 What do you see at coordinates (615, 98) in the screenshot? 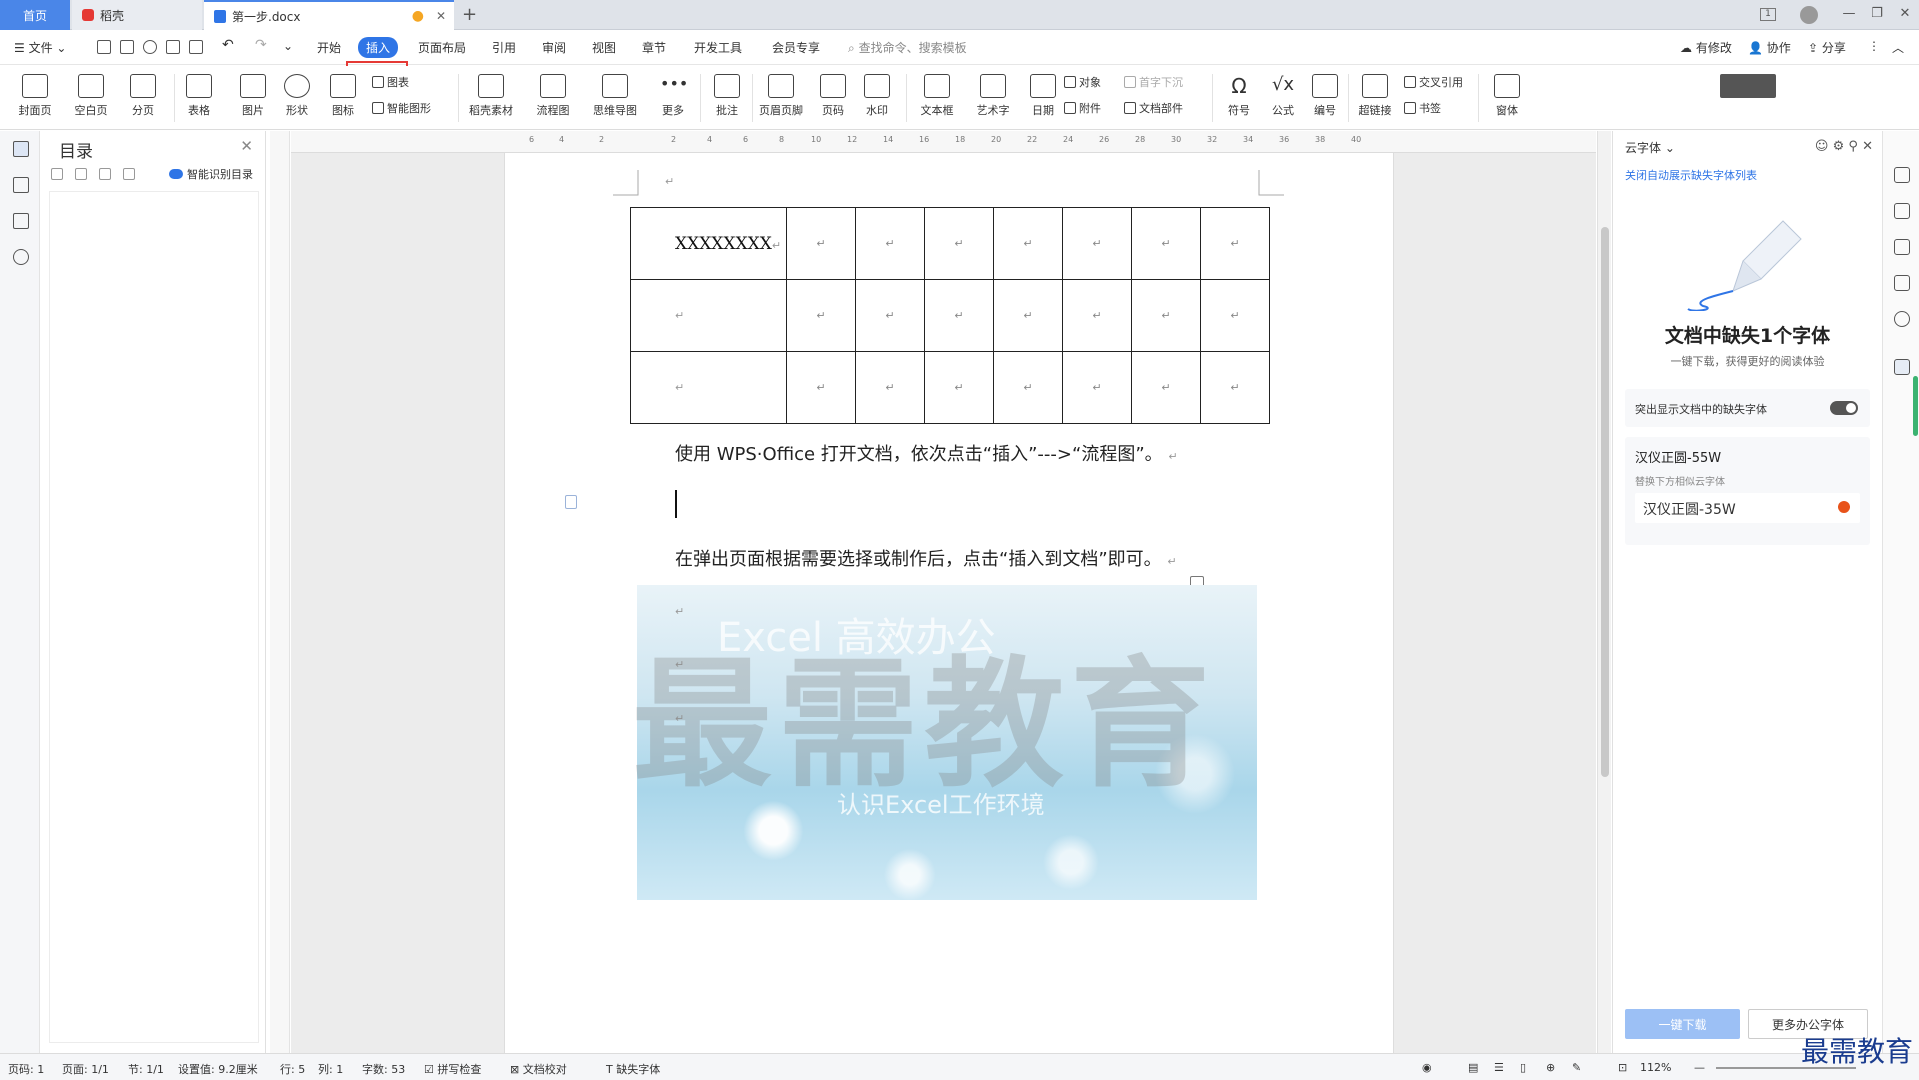
I see `mindmap-button: 思维导图` at bounding box center [615, 98].